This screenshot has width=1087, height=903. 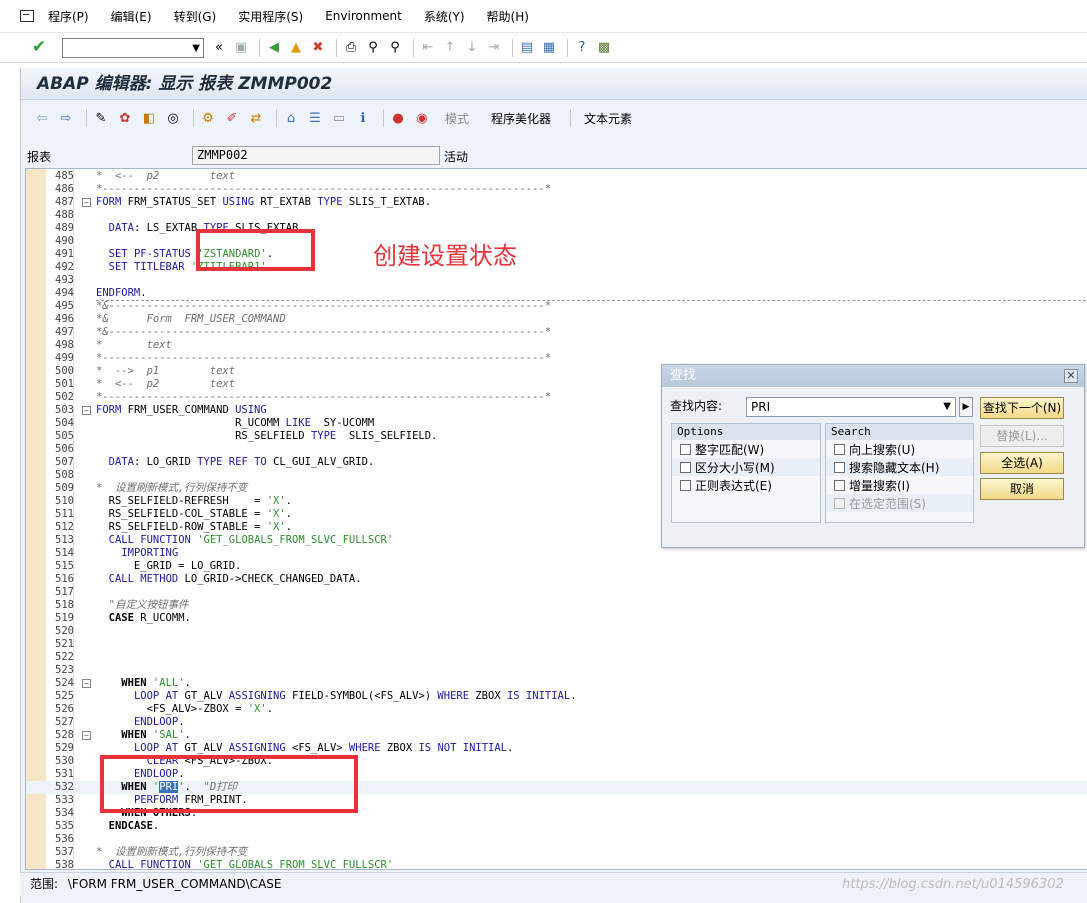 What do you see at coordinates (291, 118) in the screenshot?
I see `object-list-icon: ⌂` at bounding box center [291, 118].